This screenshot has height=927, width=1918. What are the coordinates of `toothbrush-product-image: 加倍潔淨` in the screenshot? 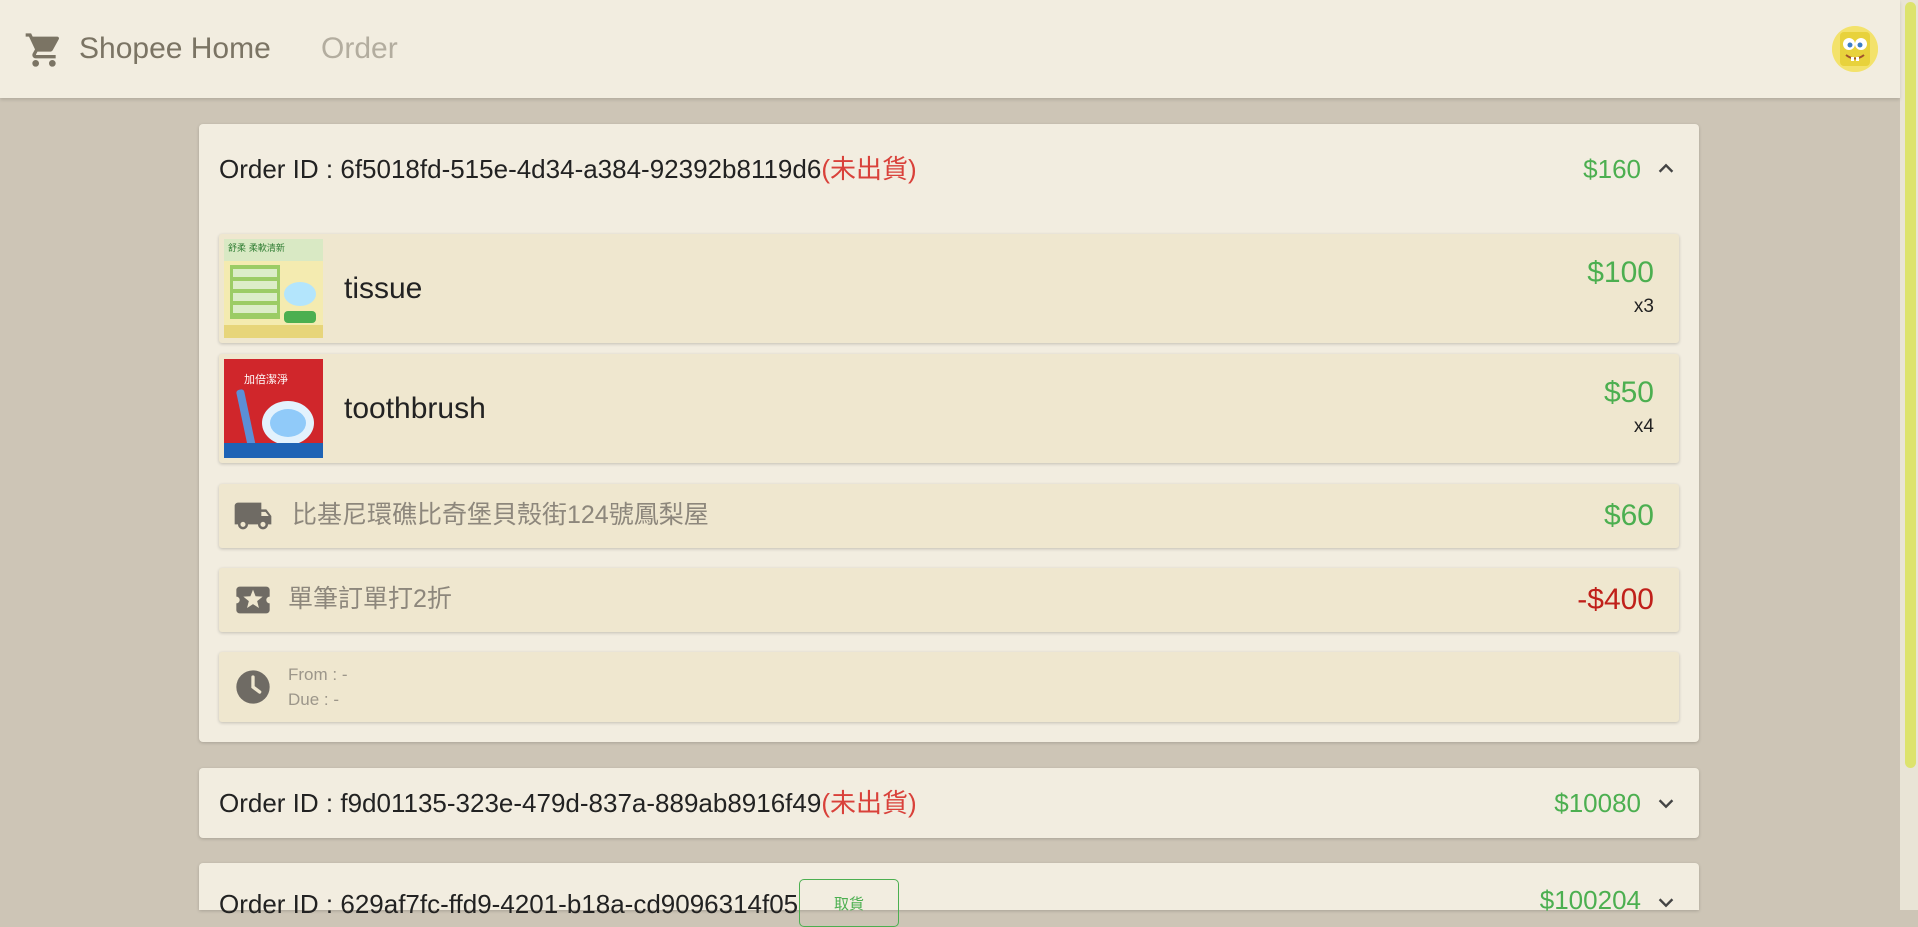 It's located at (273, 408).